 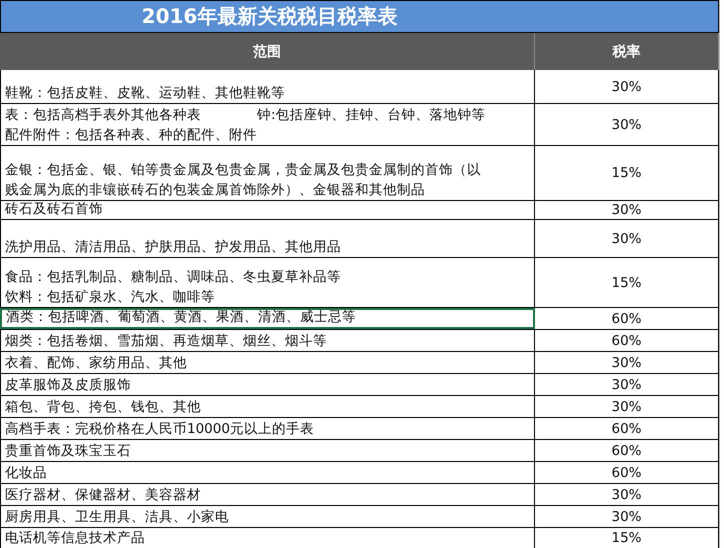 What do you see at coordinates (267, 450) in the screenshot?
I see `table-cell: 贵重首饰及珠宝玉石` at bounding box center [267, 450].